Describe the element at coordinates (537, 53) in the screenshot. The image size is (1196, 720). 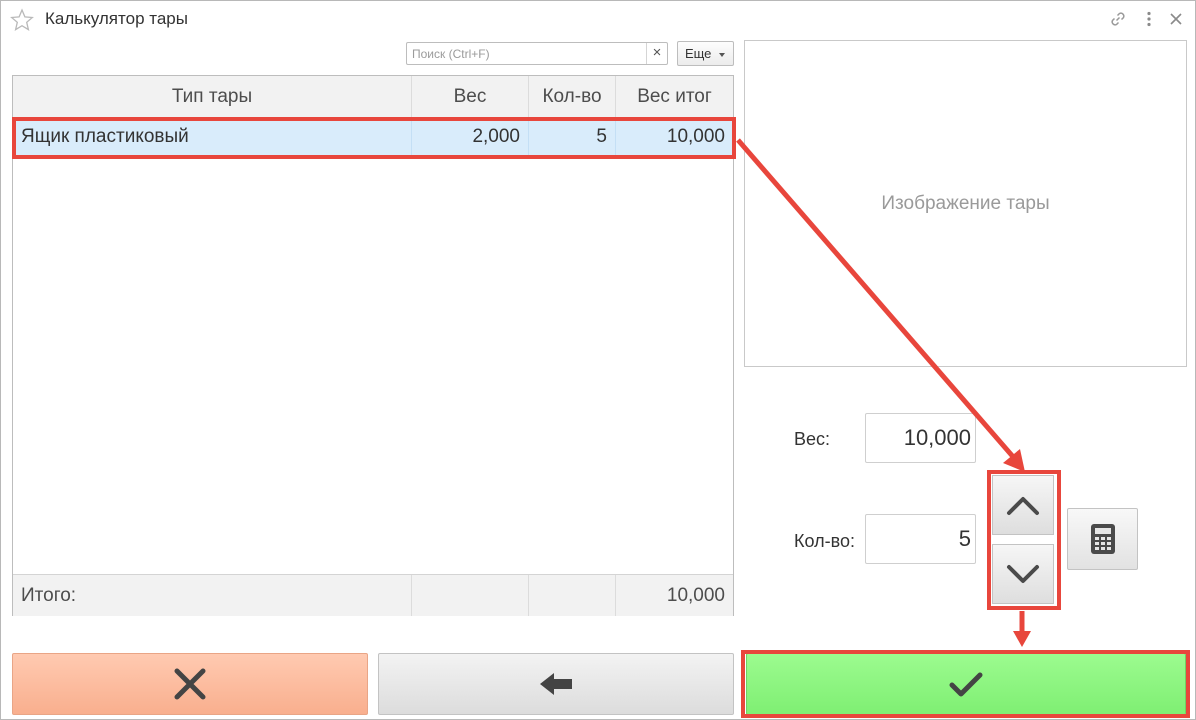
I see `search-input: Поиск (Ctrl+F) ×` at that location.